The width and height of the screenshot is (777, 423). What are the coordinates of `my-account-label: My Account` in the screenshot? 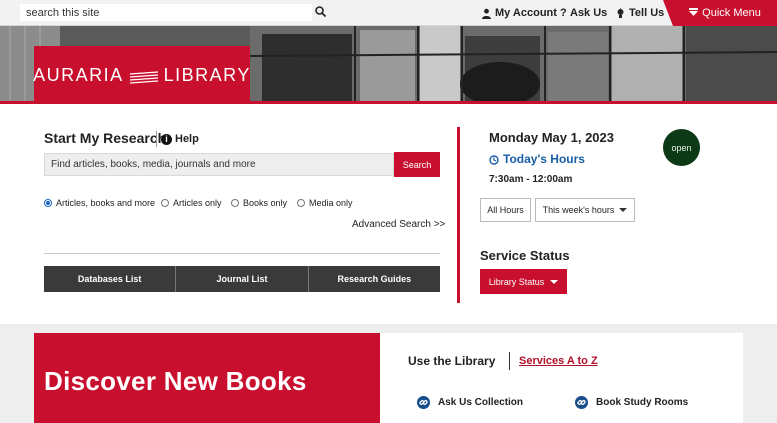 It's located at (526, 13).